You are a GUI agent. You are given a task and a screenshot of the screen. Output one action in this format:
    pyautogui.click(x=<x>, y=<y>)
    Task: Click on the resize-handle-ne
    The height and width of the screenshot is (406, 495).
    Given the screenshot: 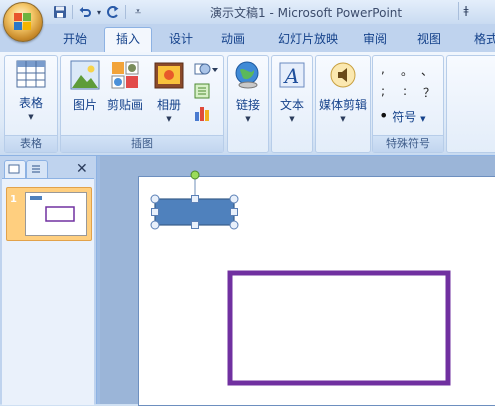 What is the action you would take?
    pyautogui.click(x=234, y=199)
    